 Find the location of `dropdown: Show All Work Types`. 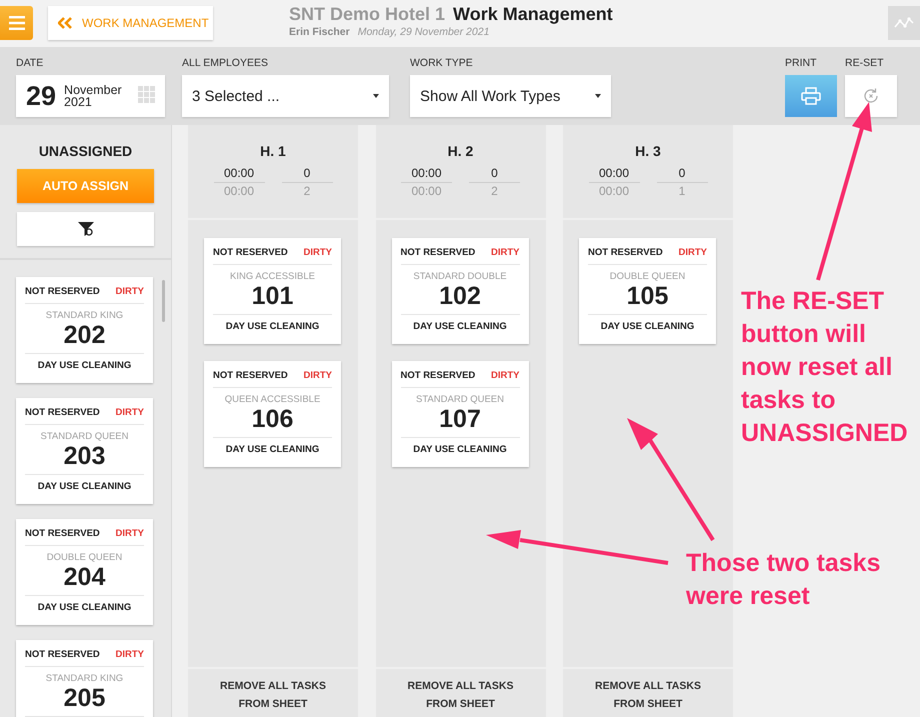

dropdown: Show All Work Types is located at coordinates (510, 96).